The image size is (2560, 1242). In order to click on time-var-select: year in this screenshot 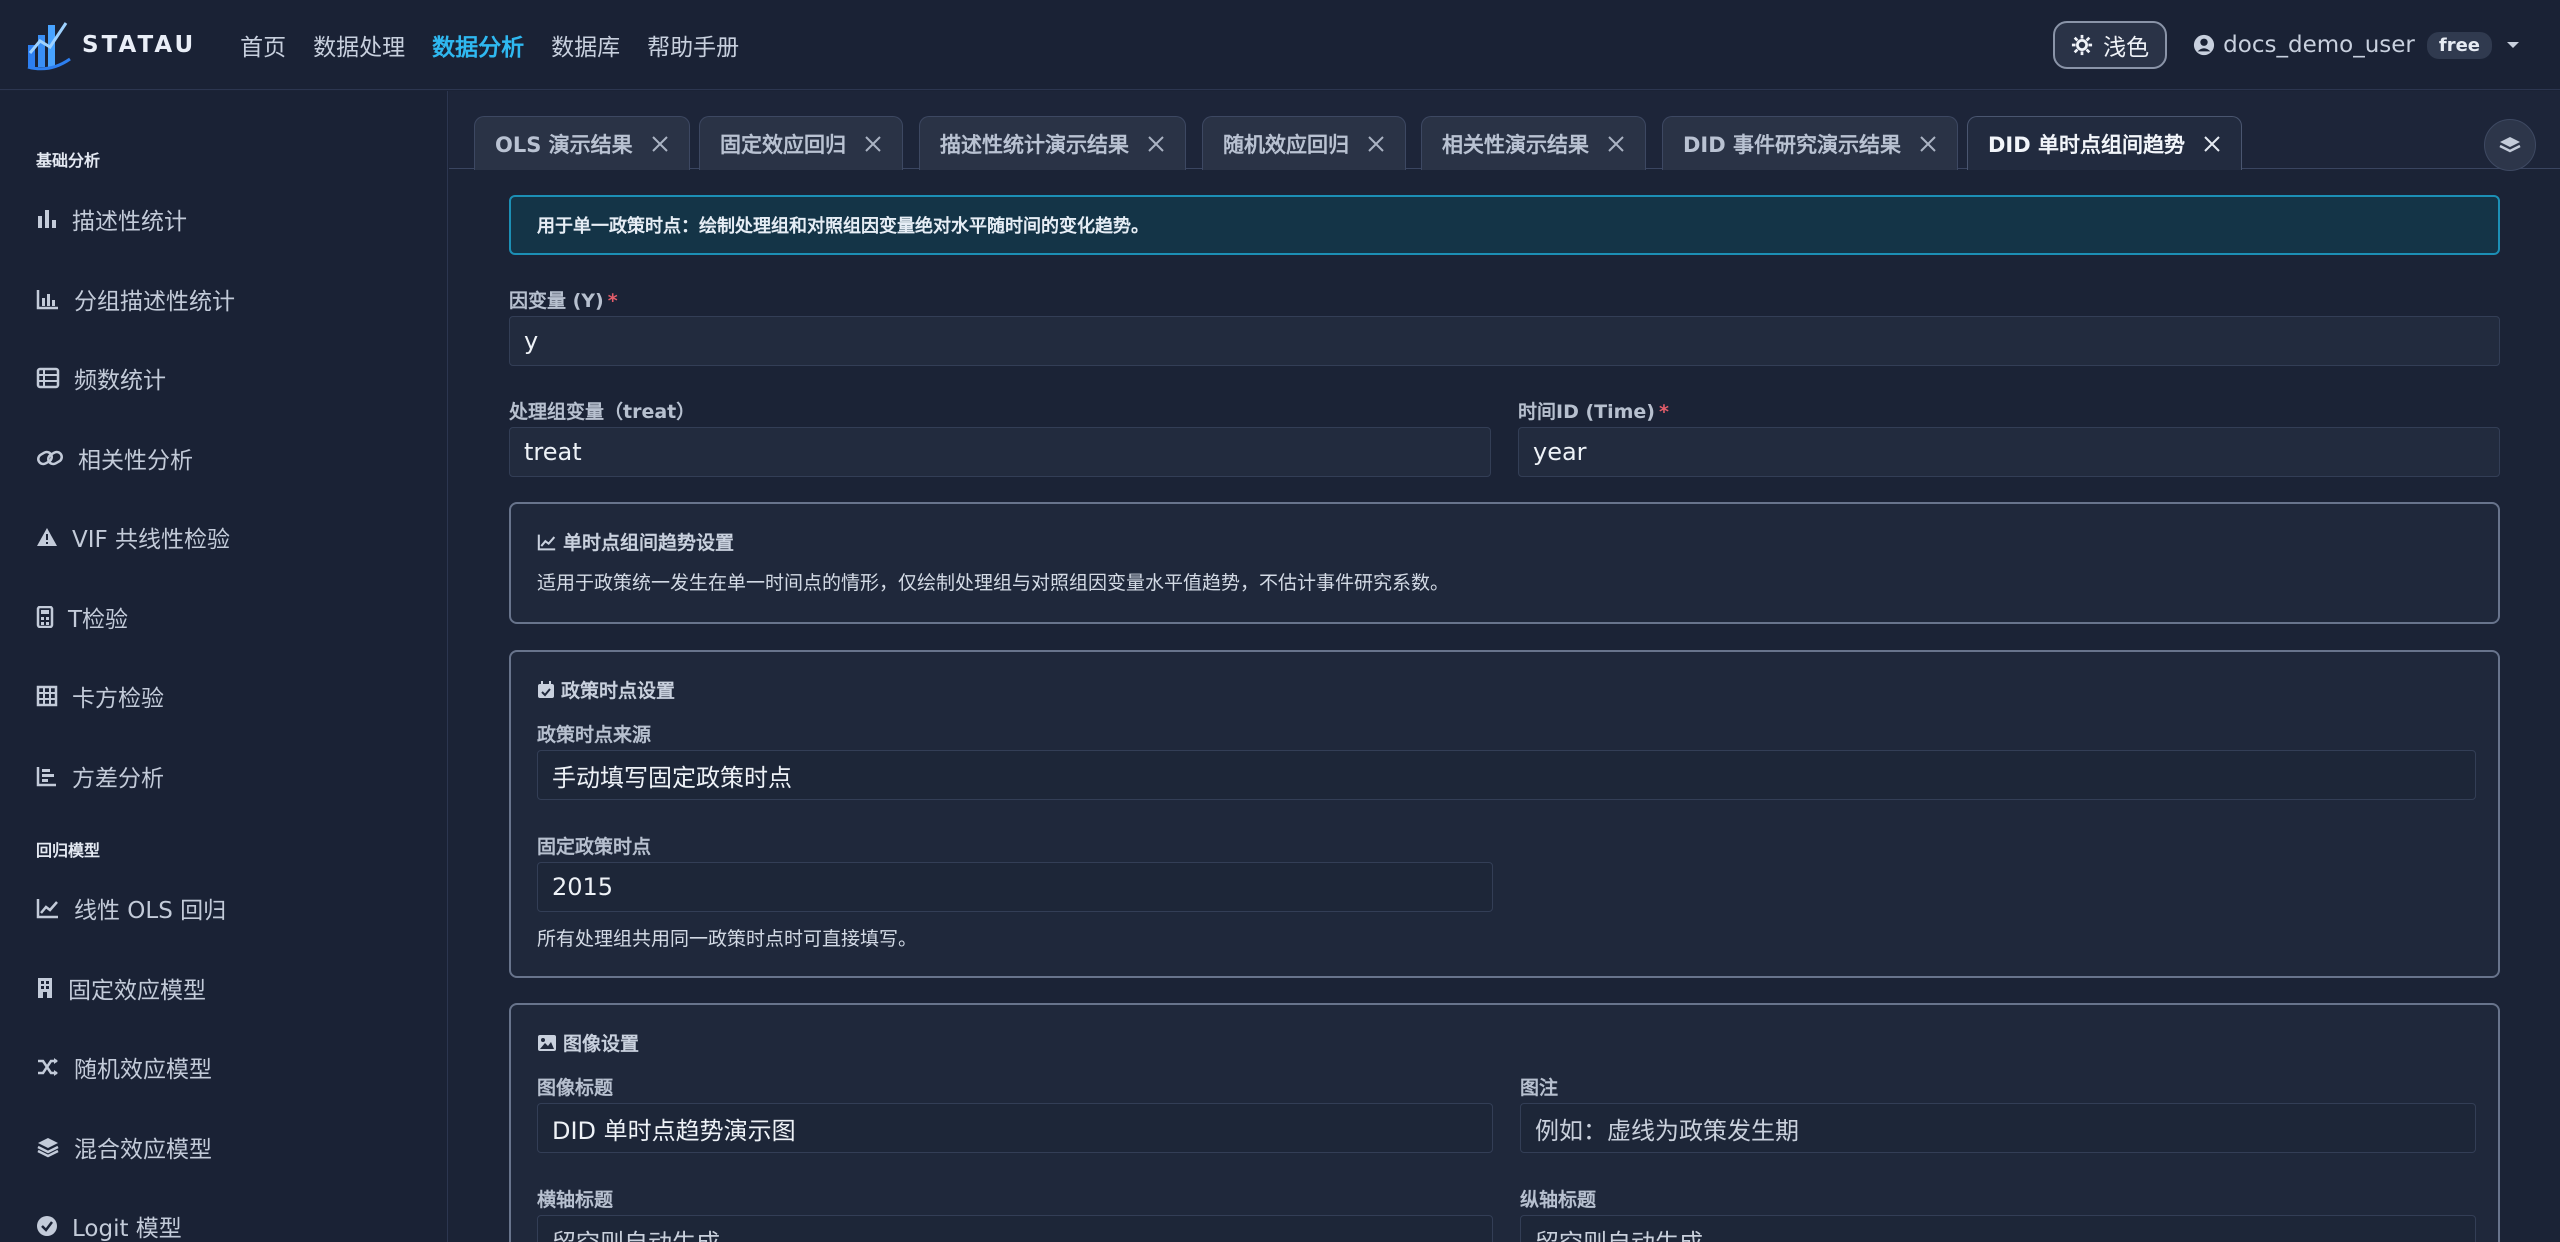, I will do `click(2009, 452)`.